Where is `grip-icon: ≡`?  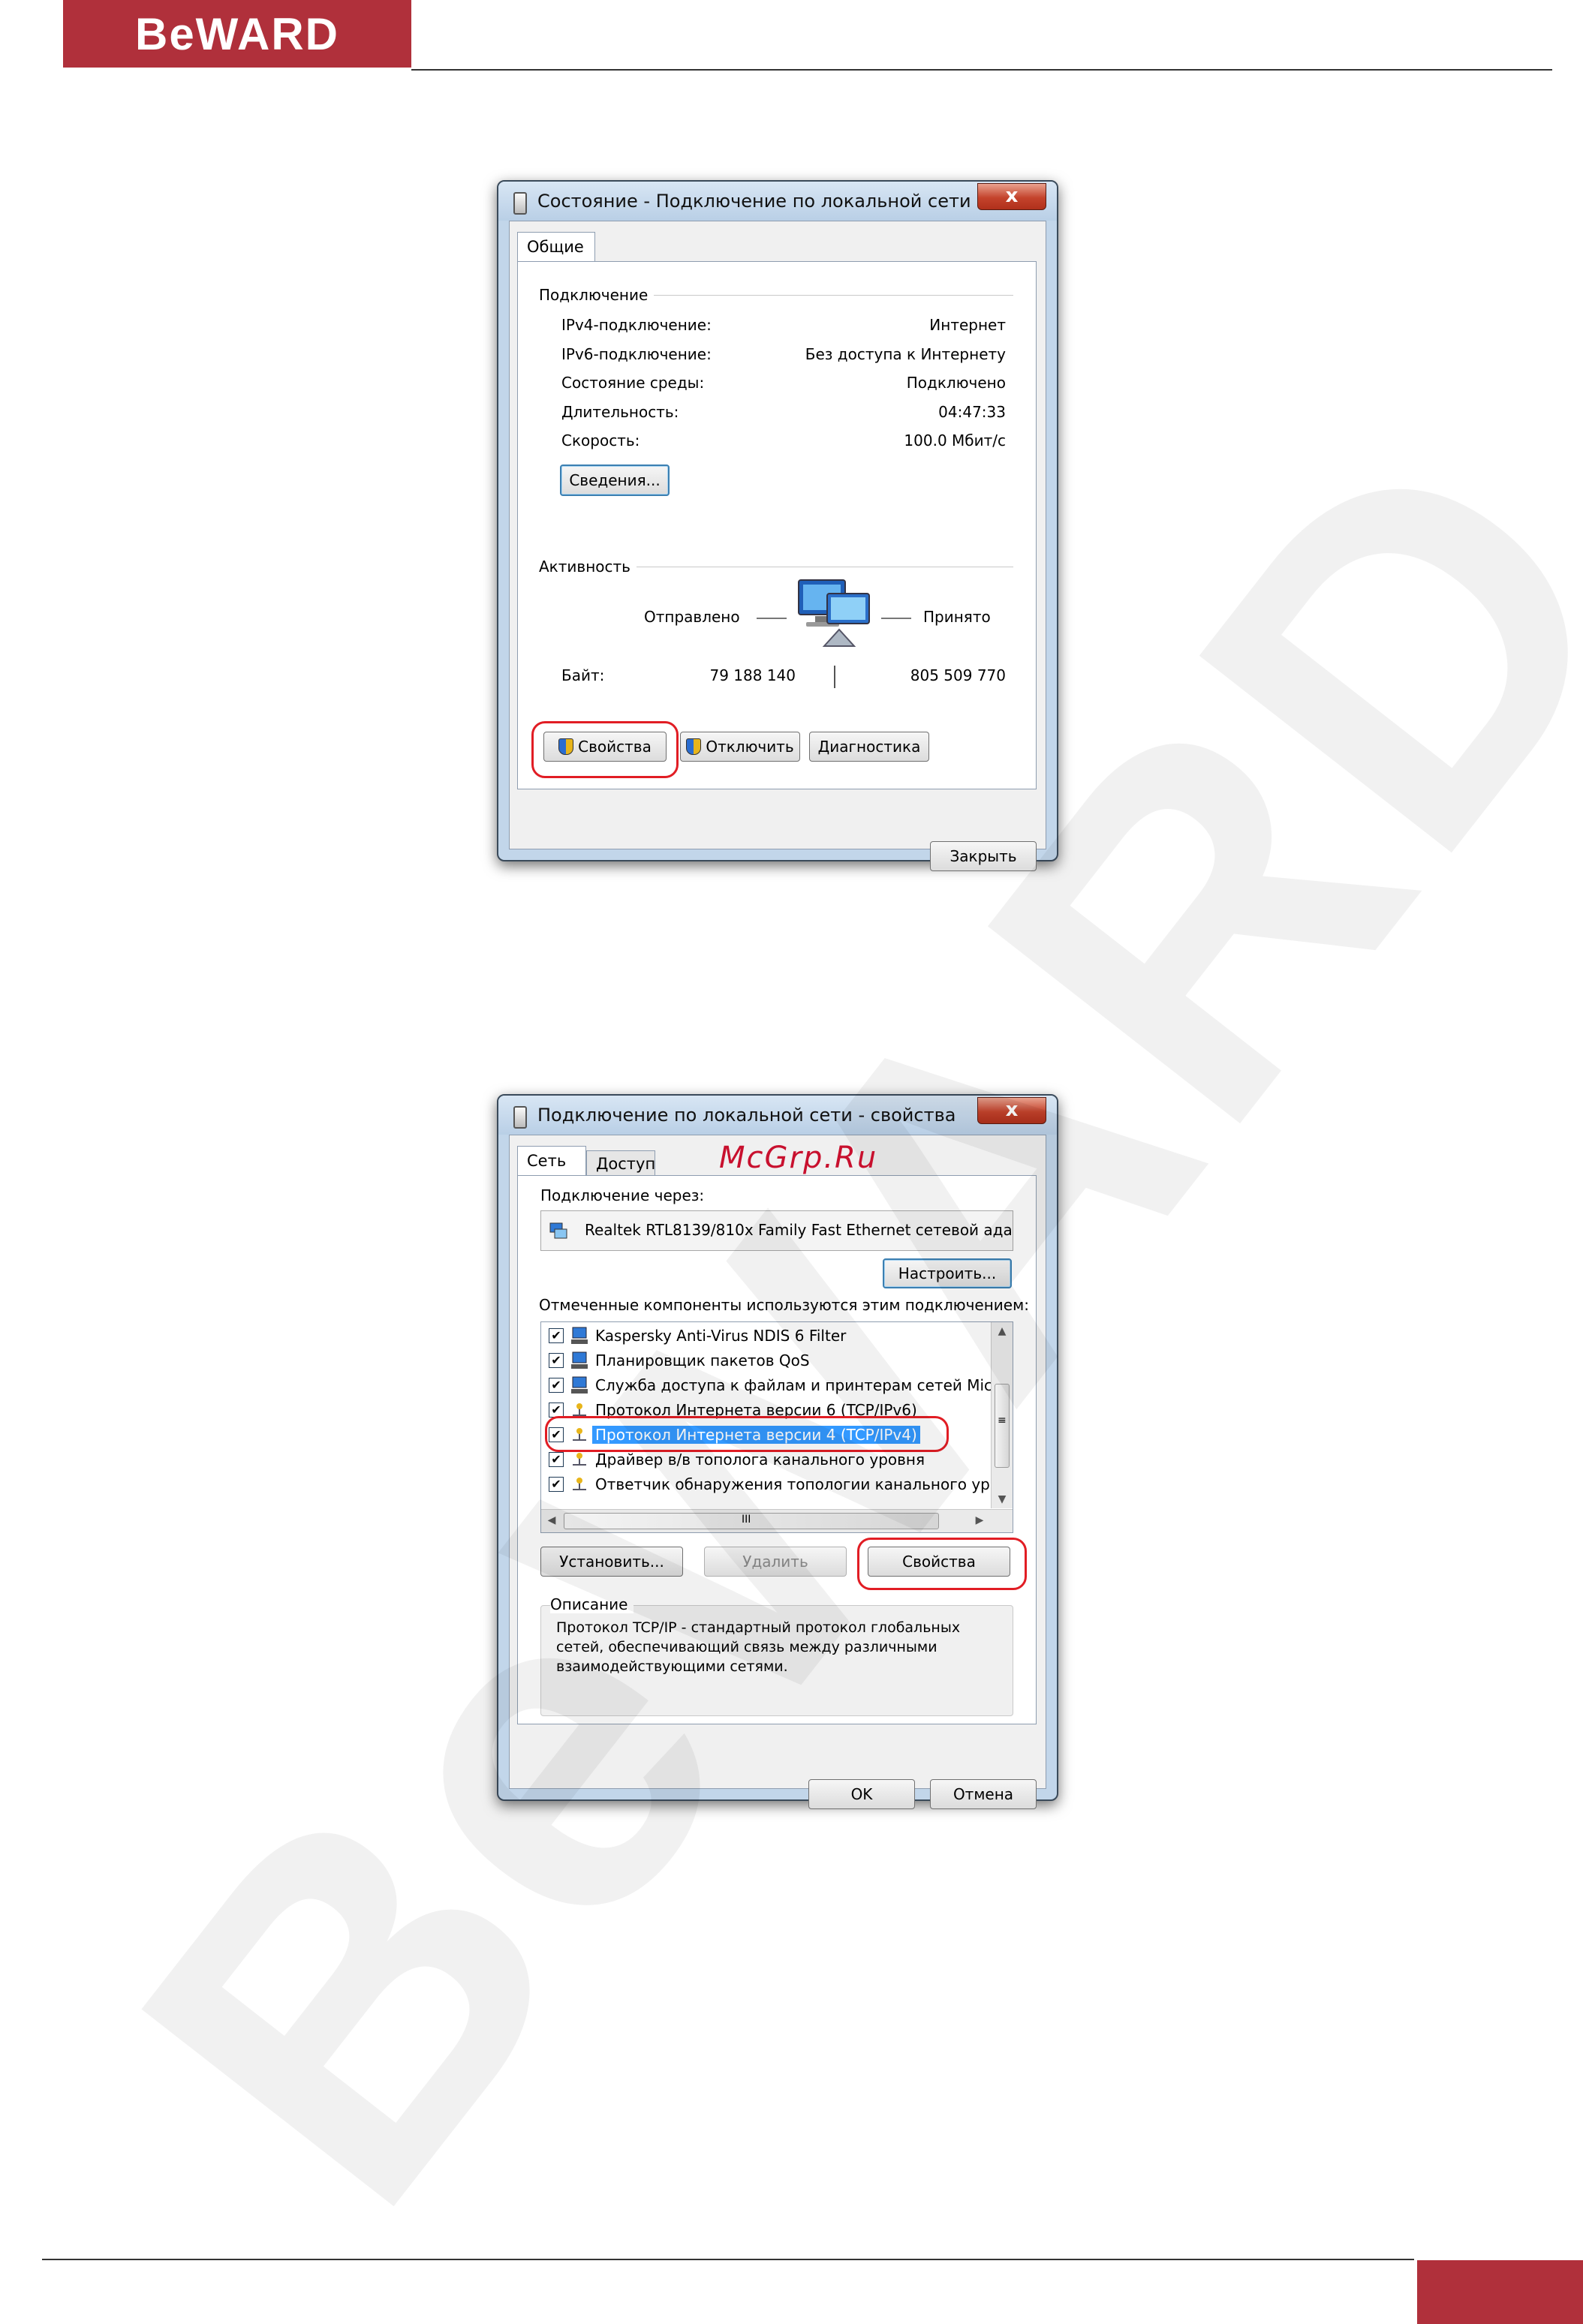
grip-icon: ≡ is located at coordinates (1002, 1421).